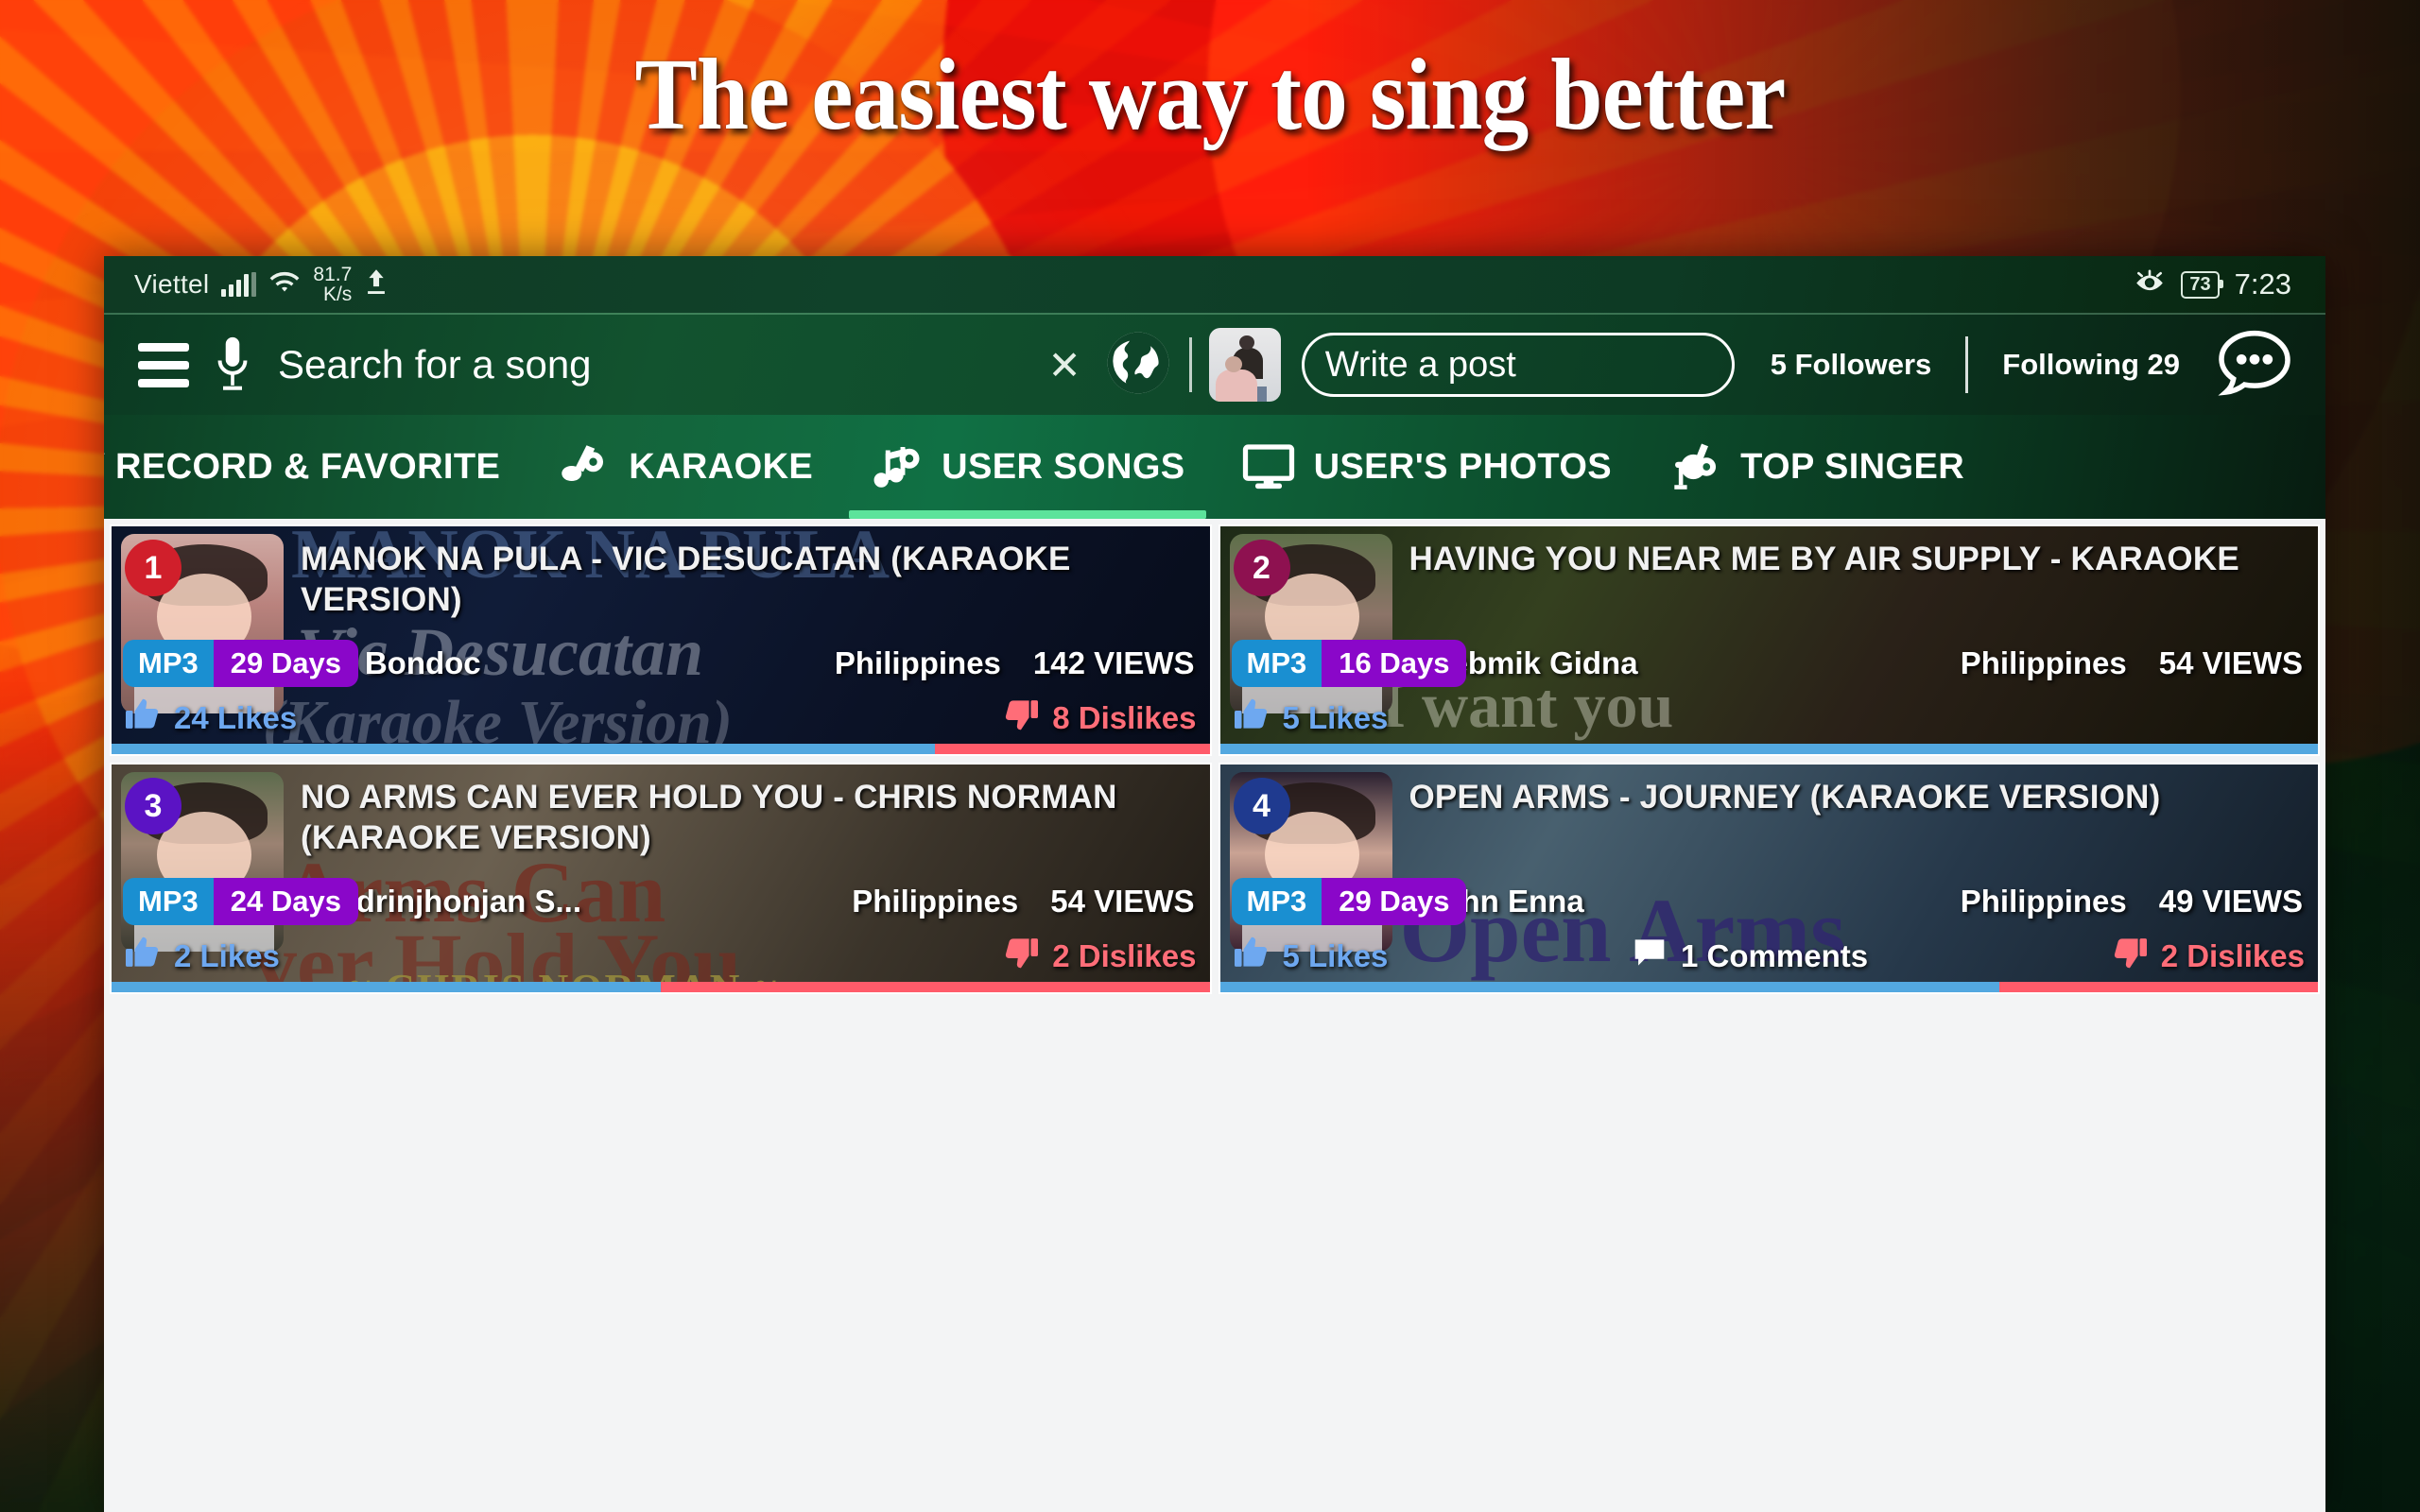  I want to click on rank-badge: 2, so click(1261, 568).